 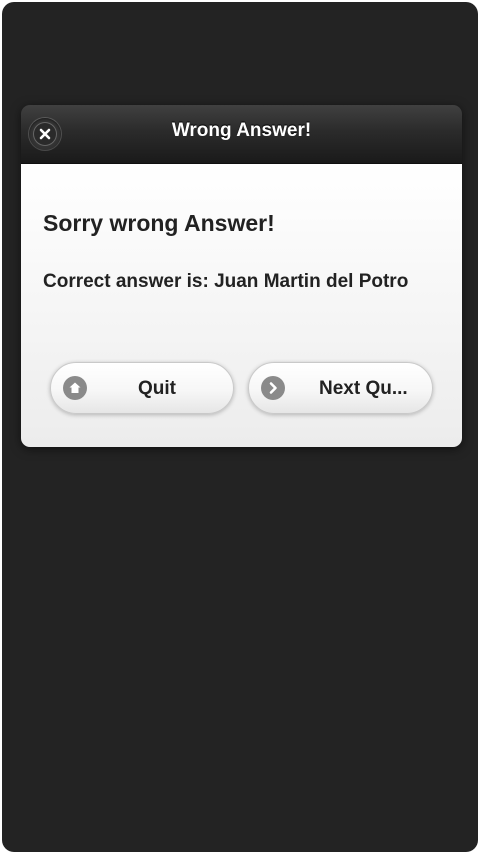 I want to click on arrow-right-icon, so click(x=273, y=388).